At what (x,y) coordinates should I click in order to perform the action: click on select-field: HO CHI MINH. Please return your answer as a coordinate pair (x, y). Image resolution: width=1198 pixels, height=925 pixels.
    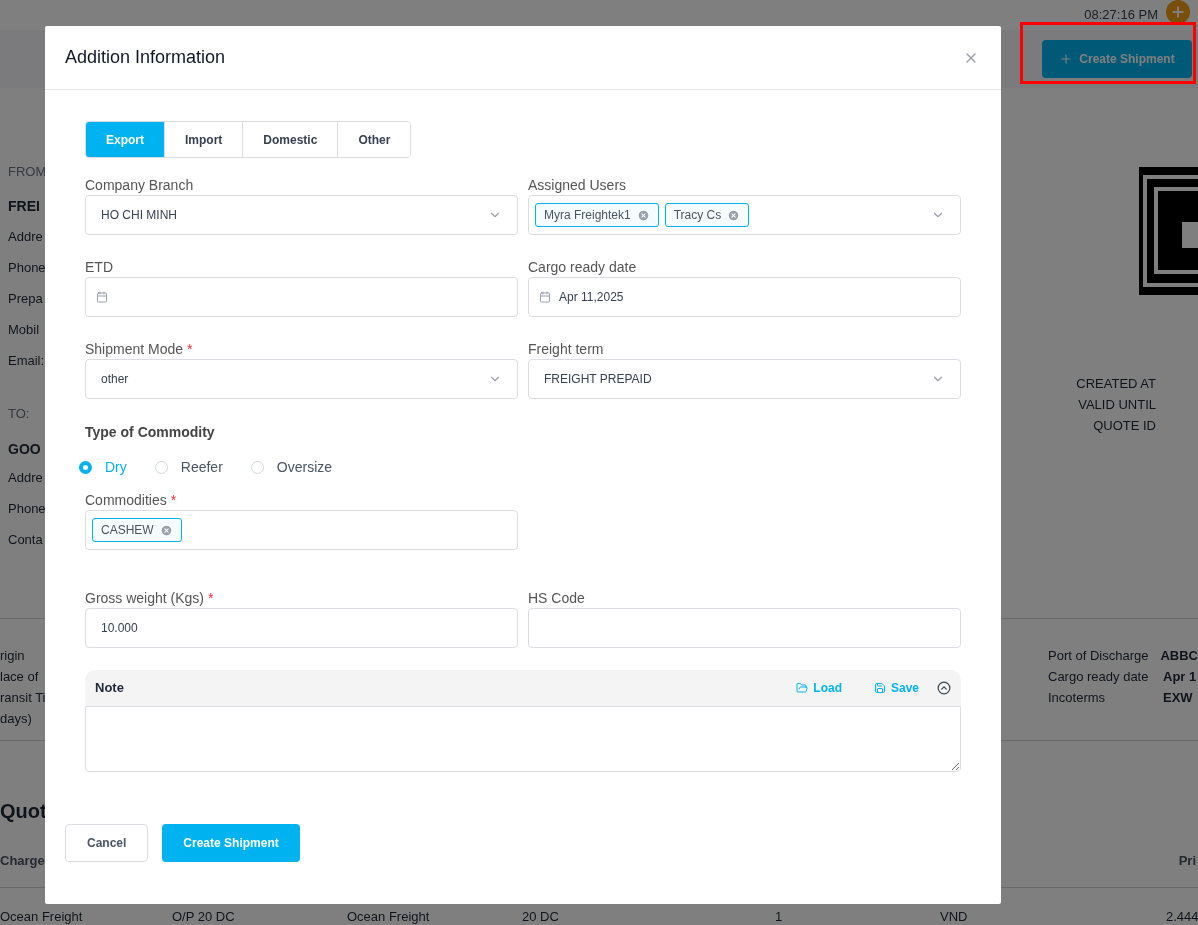
    Looking at the image, I should click on (301, 215).